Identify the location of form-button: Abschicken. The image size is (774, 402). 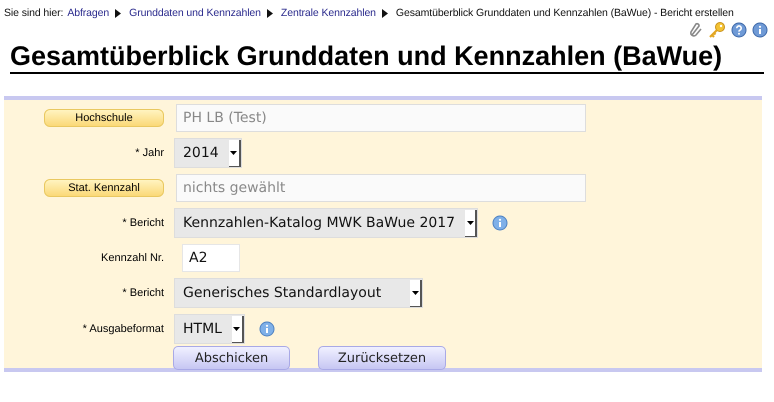
(231, 358).